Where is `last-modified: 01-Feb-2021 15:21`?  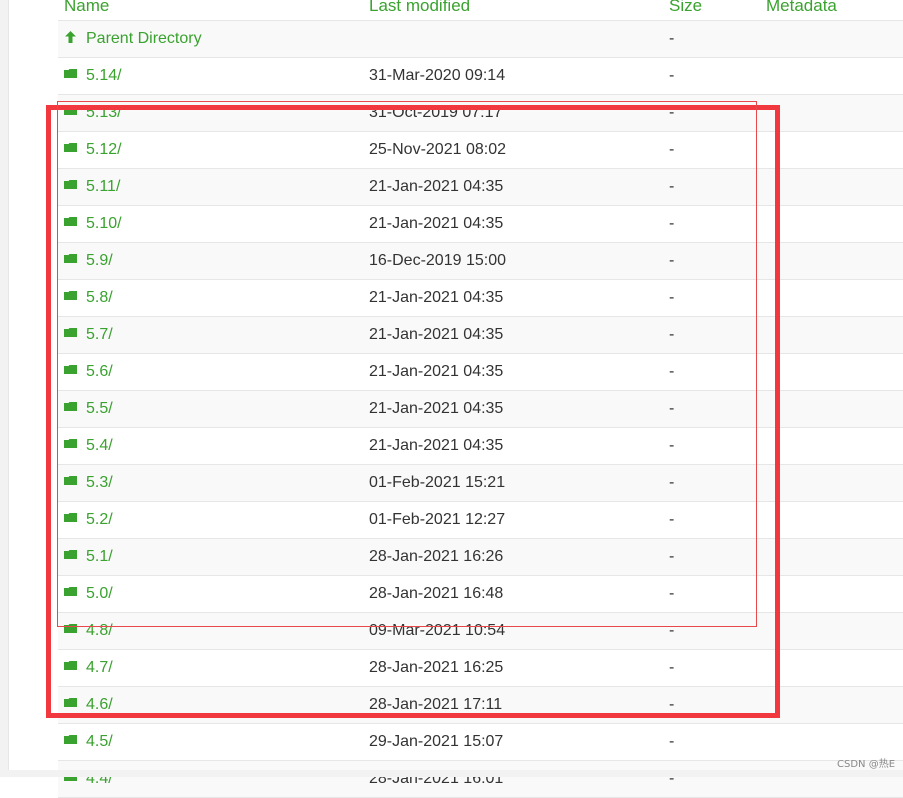
last-modified: 01-Feb-2021 15:21 is located at coordinates (437, 482).